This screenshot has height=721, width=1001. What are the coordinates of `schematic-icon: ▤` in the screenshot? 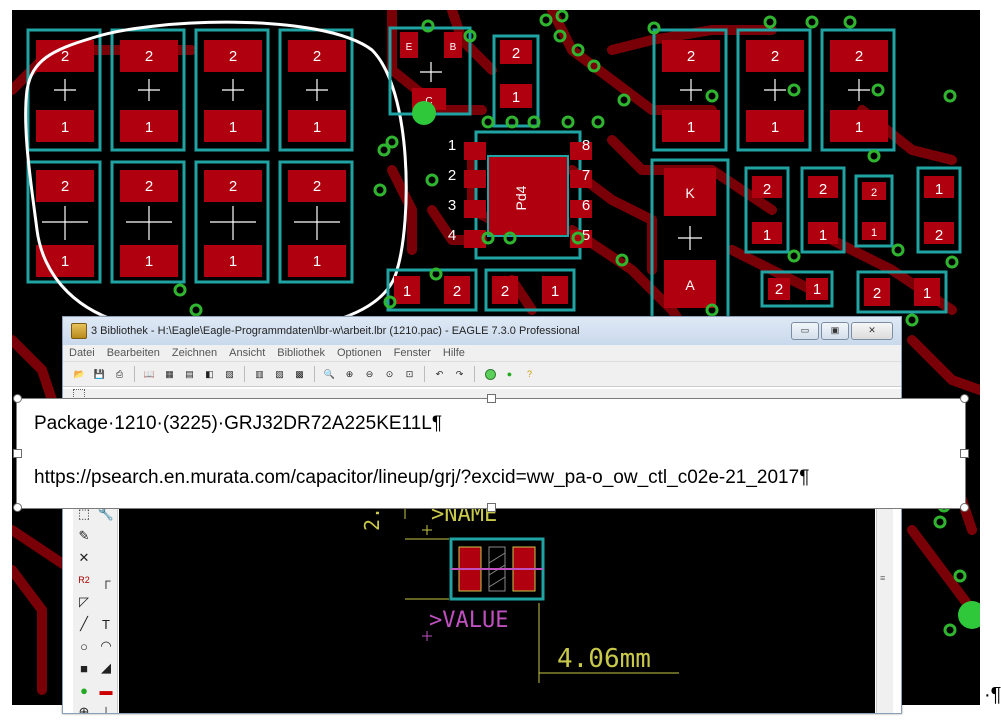 It's located at (189, 374).